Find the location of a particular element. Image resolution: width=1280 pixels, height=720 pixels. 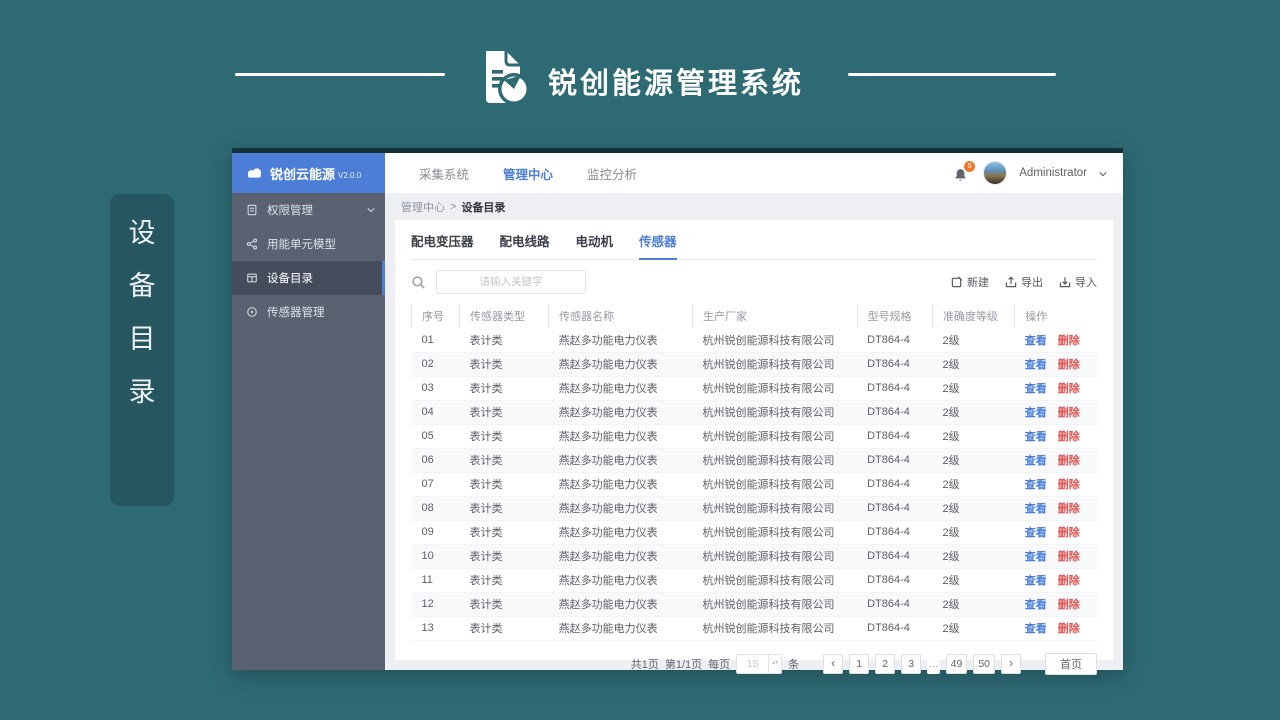

sidebar-logo: 锐创云能源 V2.0.0 is located at coordinates (308, 173).